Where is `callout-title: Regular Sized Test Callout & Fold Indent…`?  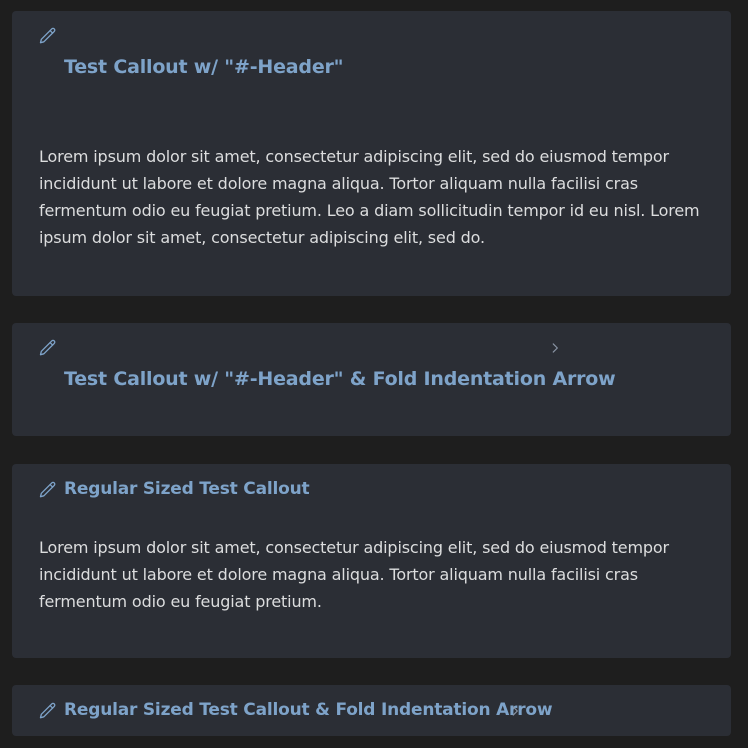 callout-title: Regular Sized Test Callout & Fold Indent… is located at coordinates (308, 710).